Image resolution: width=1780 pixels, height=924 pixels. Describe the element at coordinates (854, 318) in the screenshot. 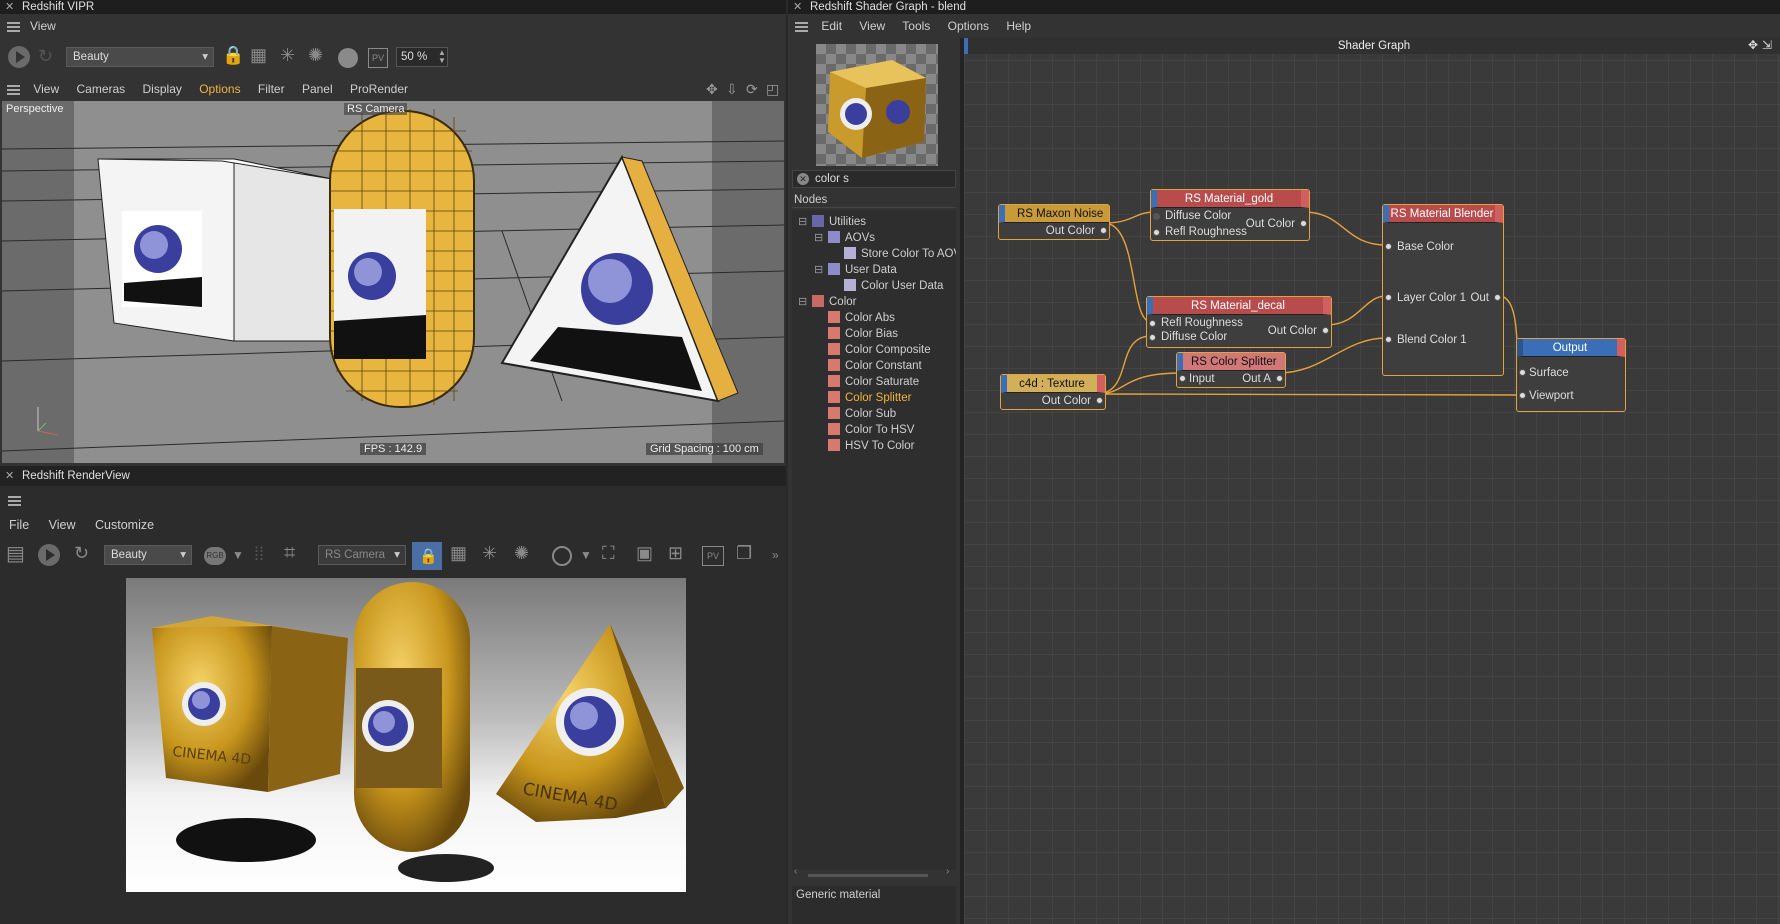

I see `tree-item: Color Abs` at that location.